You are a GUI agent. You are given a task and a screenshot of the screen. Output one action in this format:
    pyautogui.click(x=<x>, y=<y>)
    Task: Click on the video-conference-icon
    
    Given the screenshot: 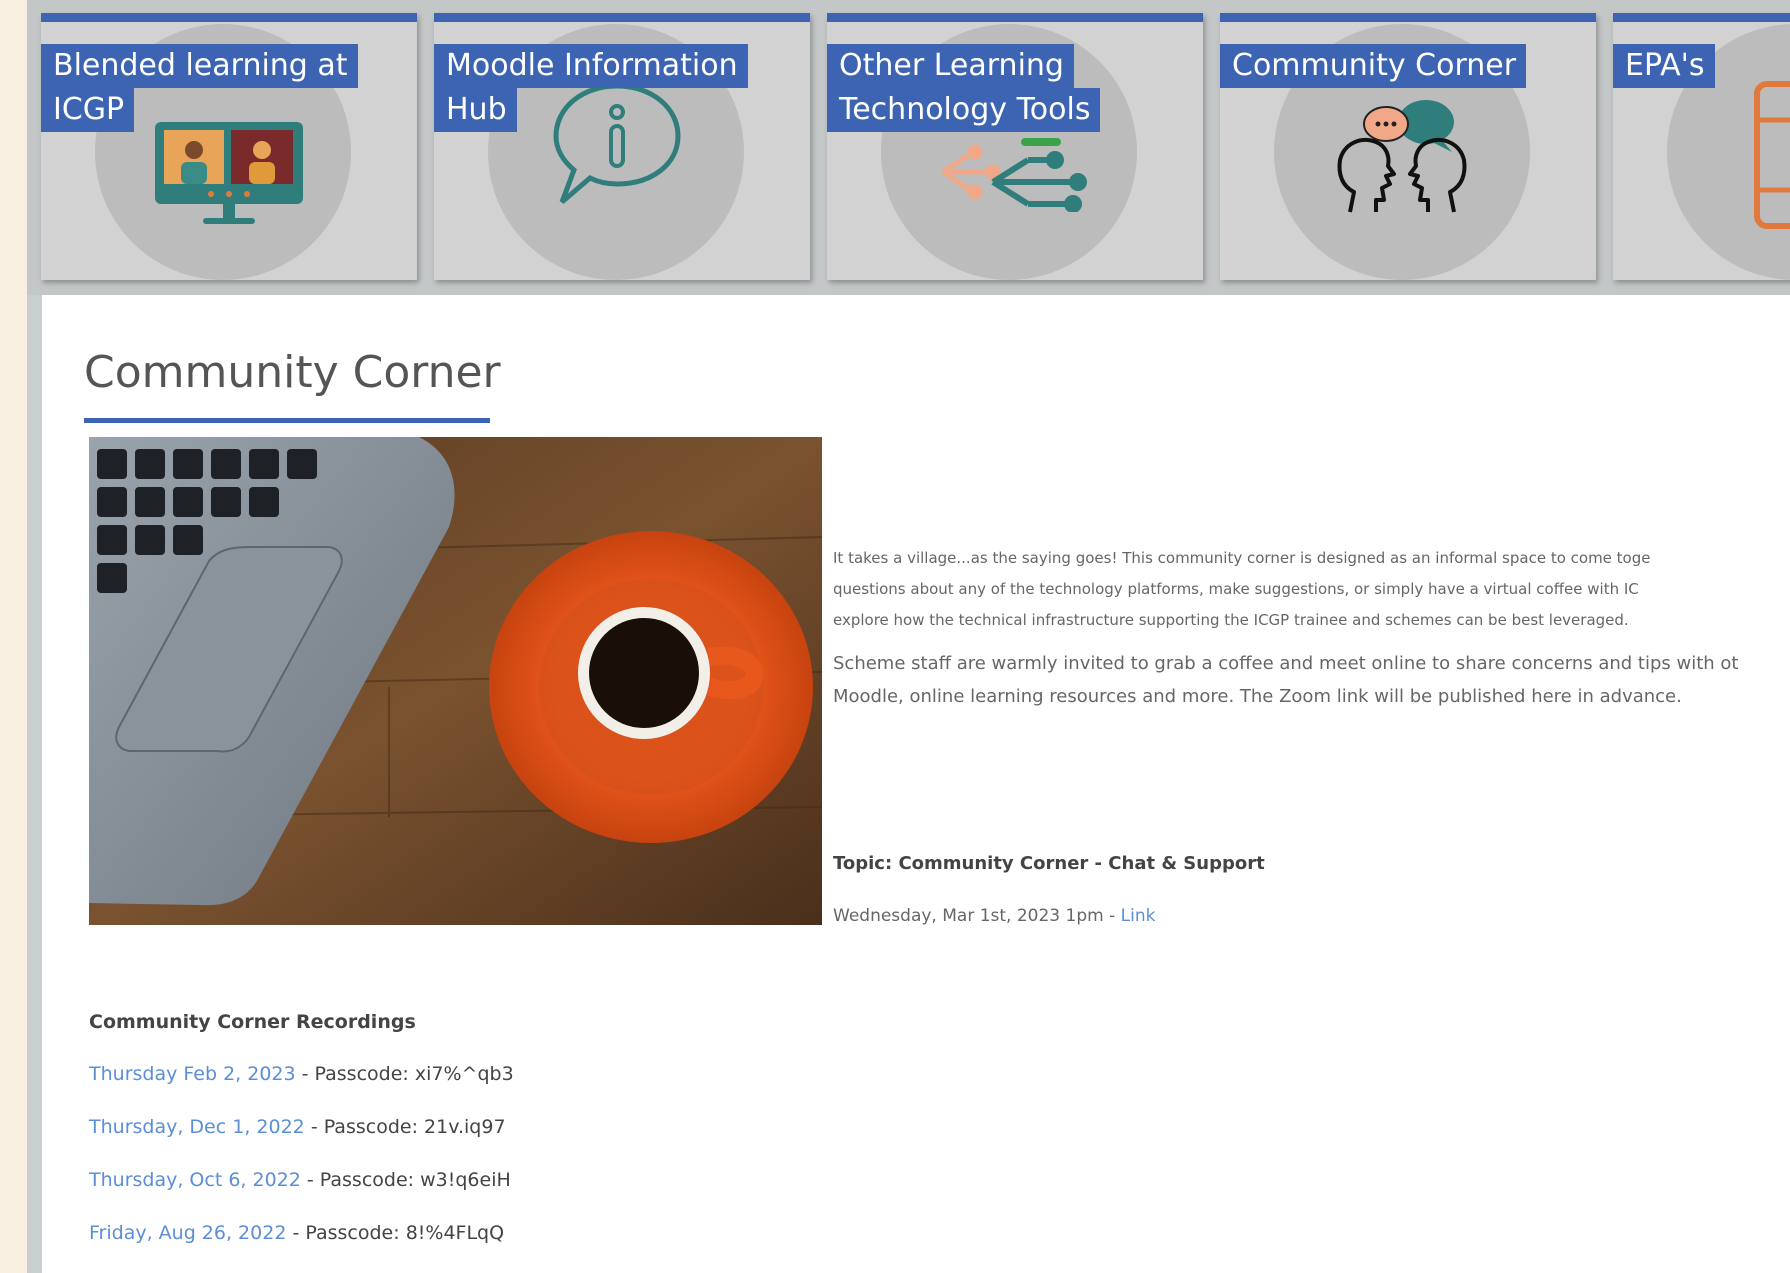 What is the action you would take?
    pyautogui.click(x=229, y=173)
    